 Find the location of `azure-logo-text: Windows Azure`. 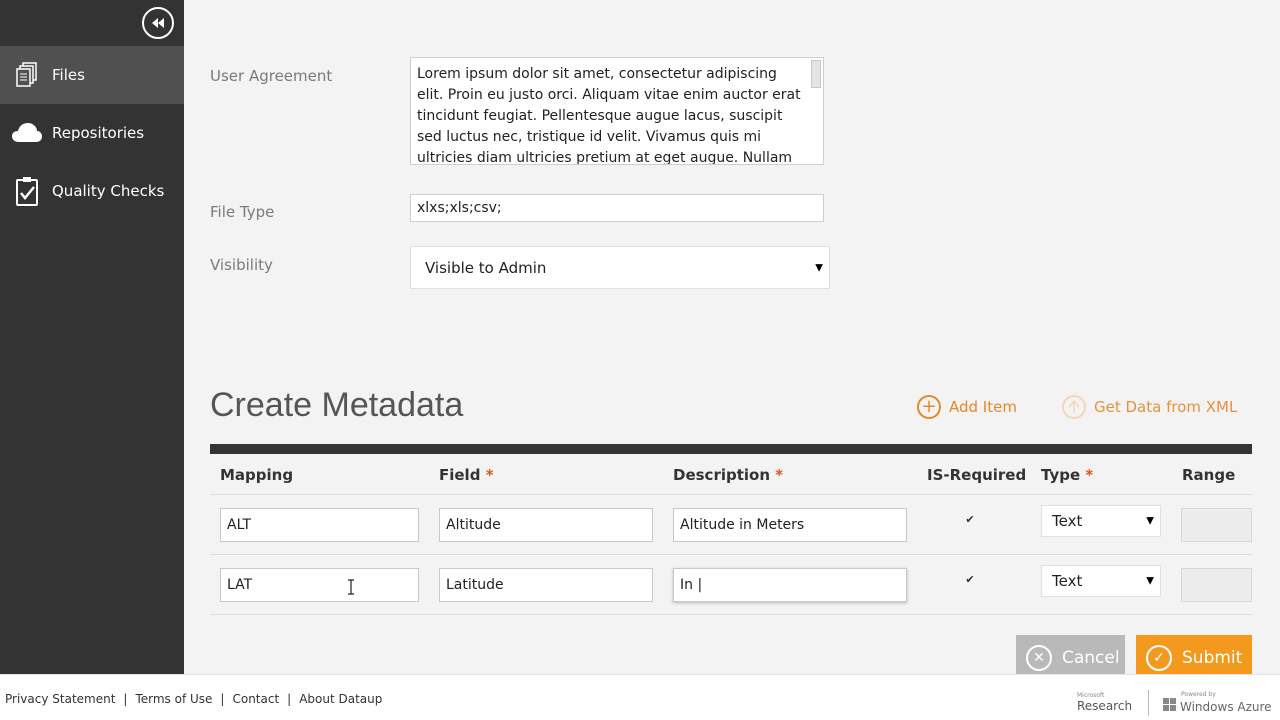

azure-logo-text: Windows Azure is located at coordinates (1226, 707).